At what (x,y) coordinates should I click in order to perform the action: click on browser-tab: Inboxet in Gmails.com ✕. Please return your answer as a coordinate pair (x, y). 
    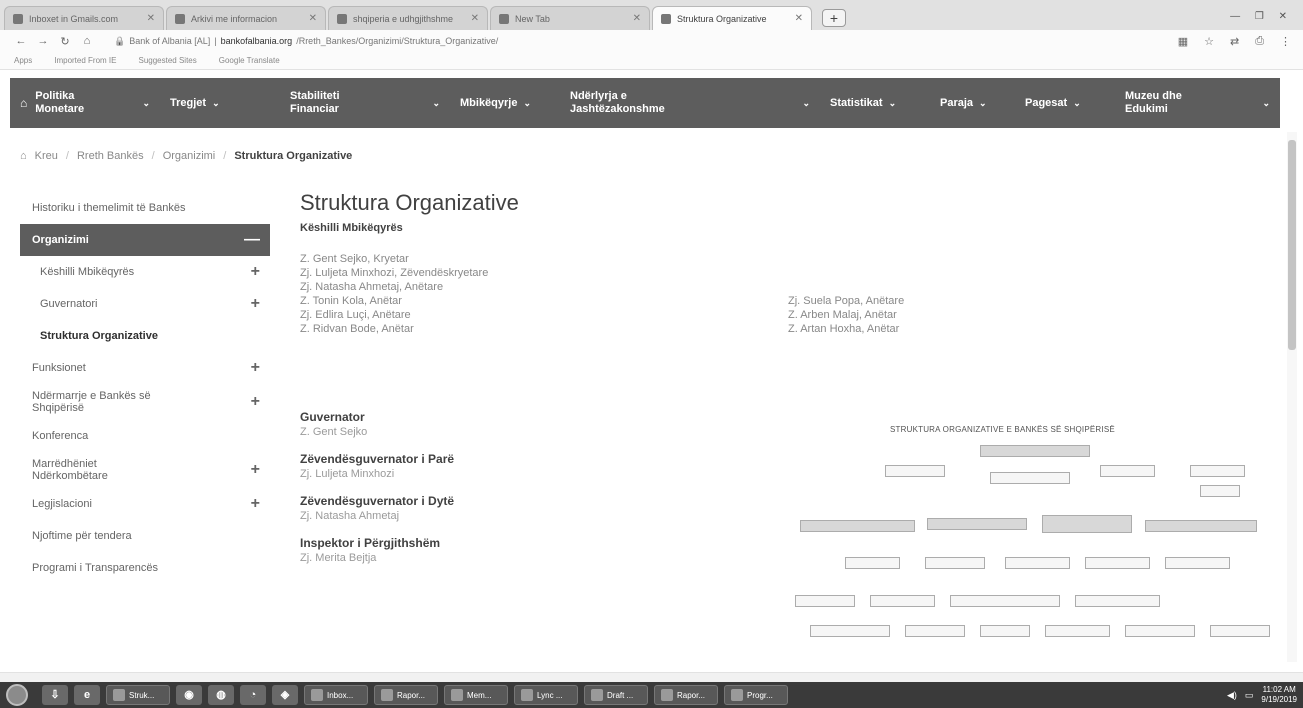
    Looking at the image, I should click on (84, 18).